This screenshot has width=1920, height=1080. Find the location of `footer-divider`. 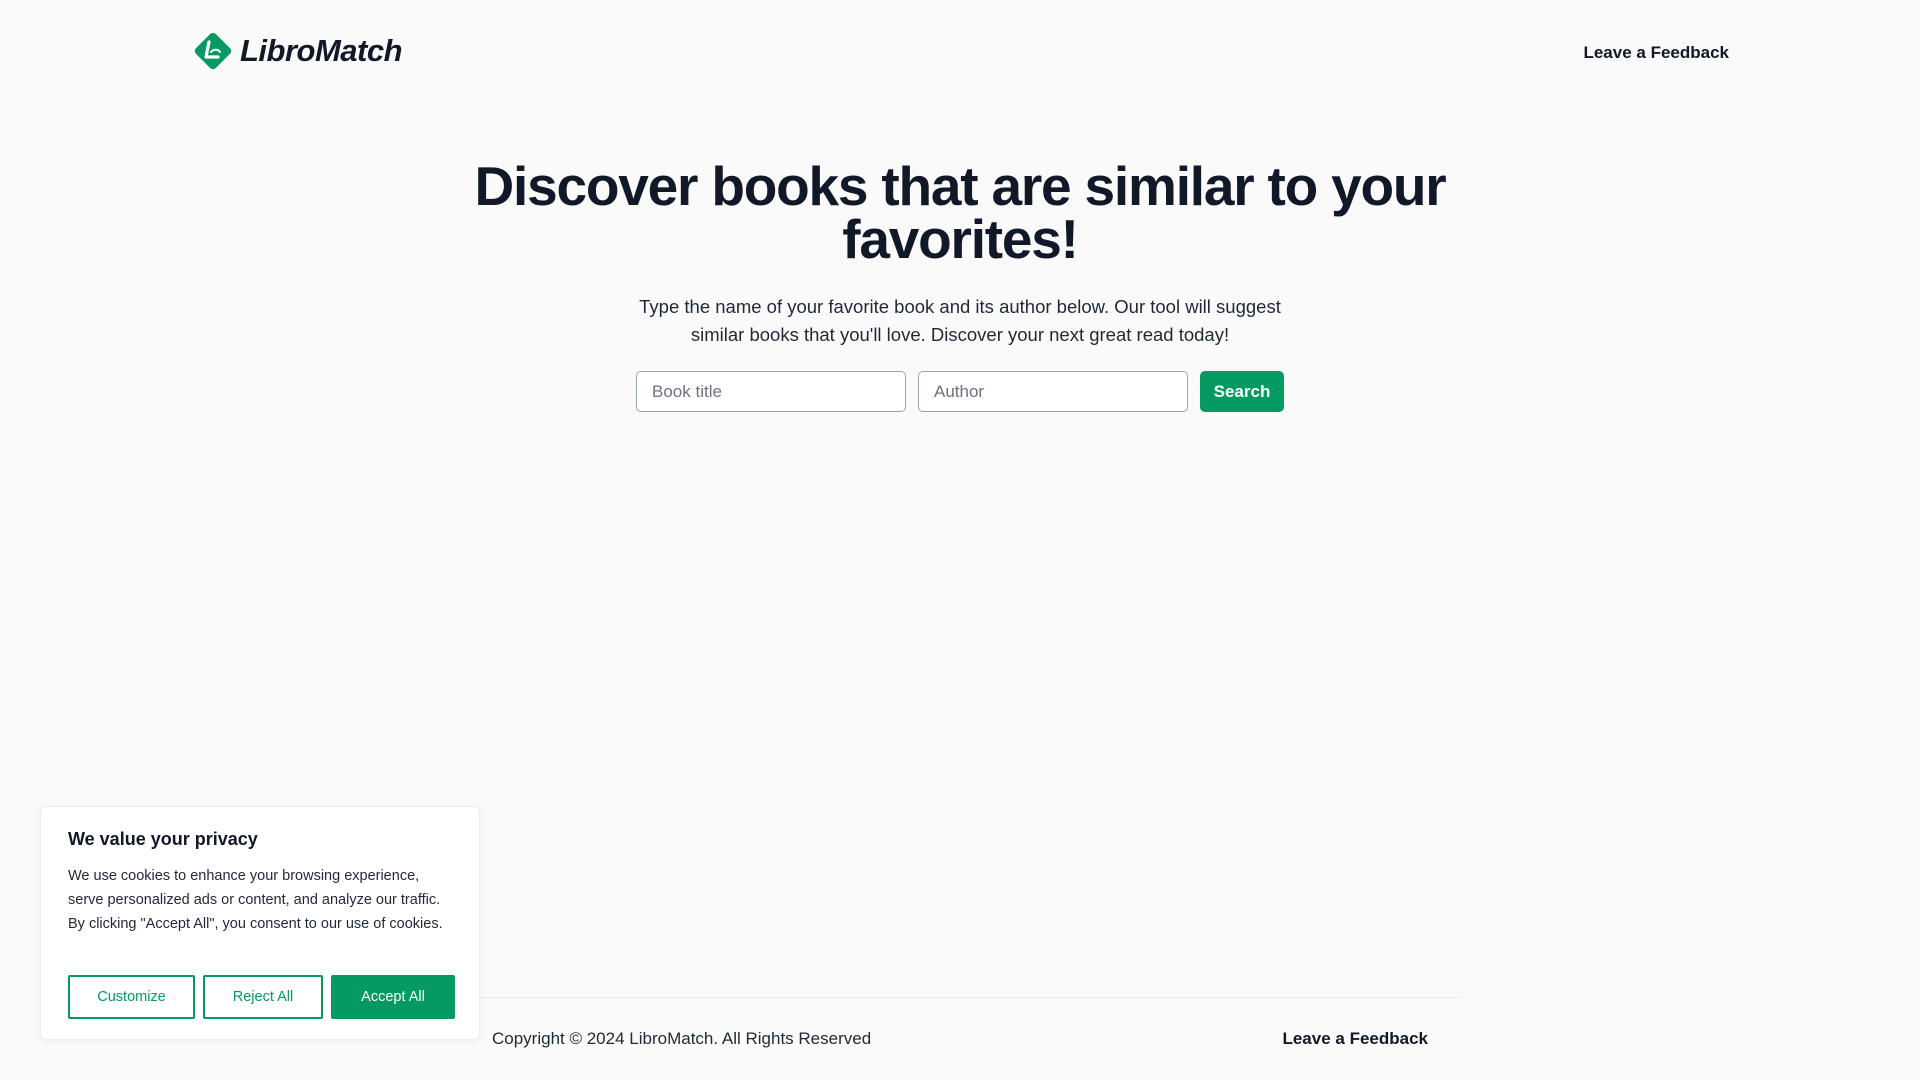

footer-divider is located at coordinates (970, 997).